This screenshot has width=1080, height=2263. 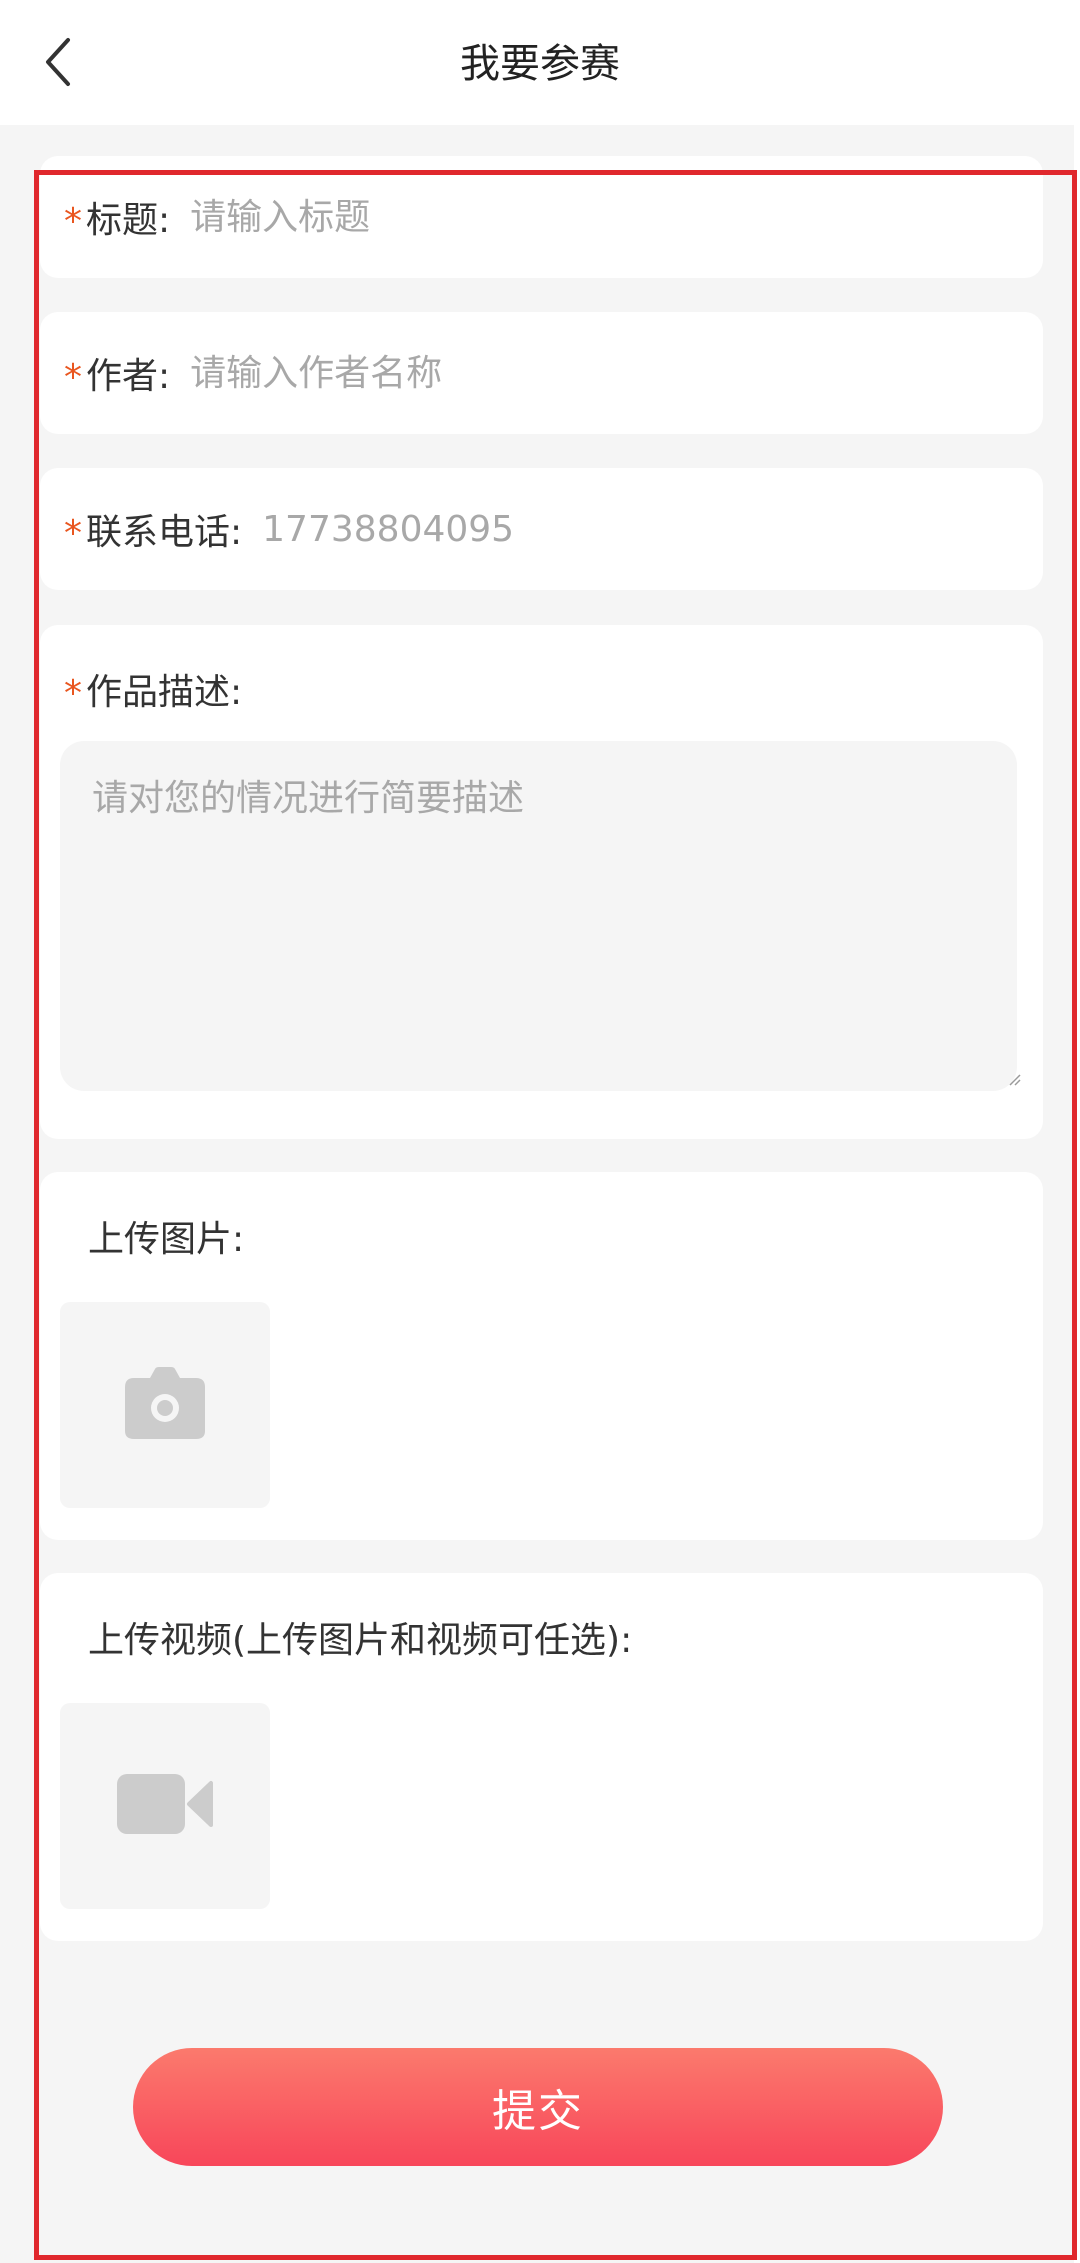 I want to click on nav-bar: 我要参赛, so click(x=540, y=62).